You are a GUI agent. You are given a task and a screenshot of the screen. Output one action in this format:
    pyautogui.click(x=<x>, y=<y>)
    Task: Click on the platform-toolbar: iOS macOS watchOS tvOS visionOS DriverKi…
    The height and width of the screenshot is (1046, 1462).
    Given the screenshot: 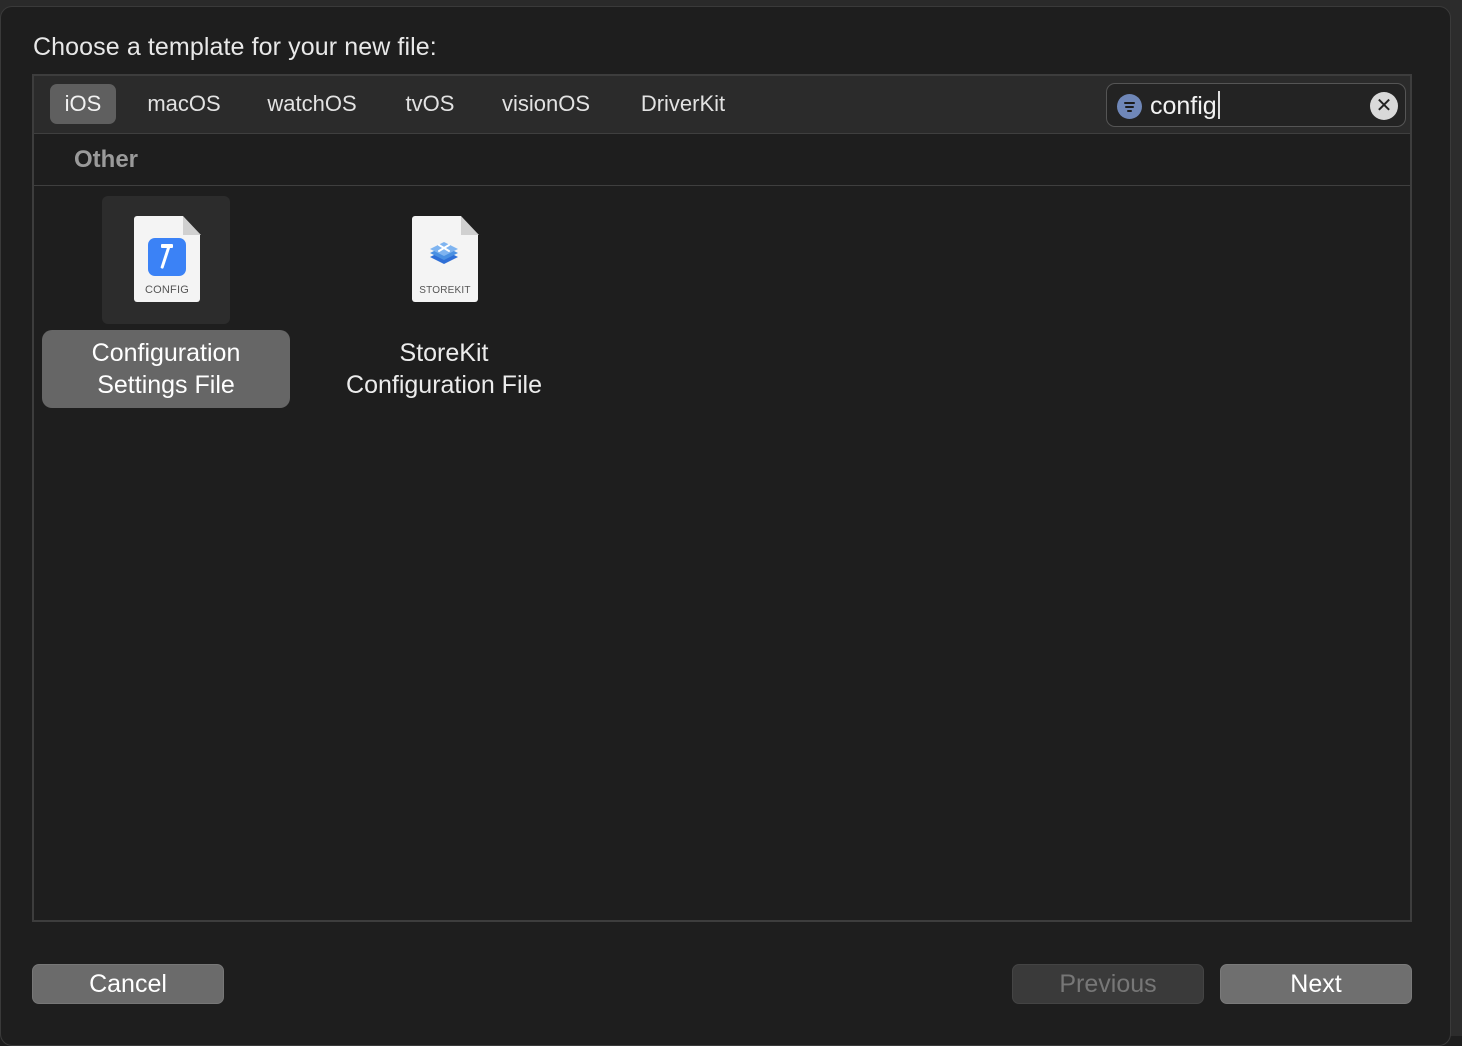 What is the action you would take?
    pyautogui.click(x=722, y=105)
    